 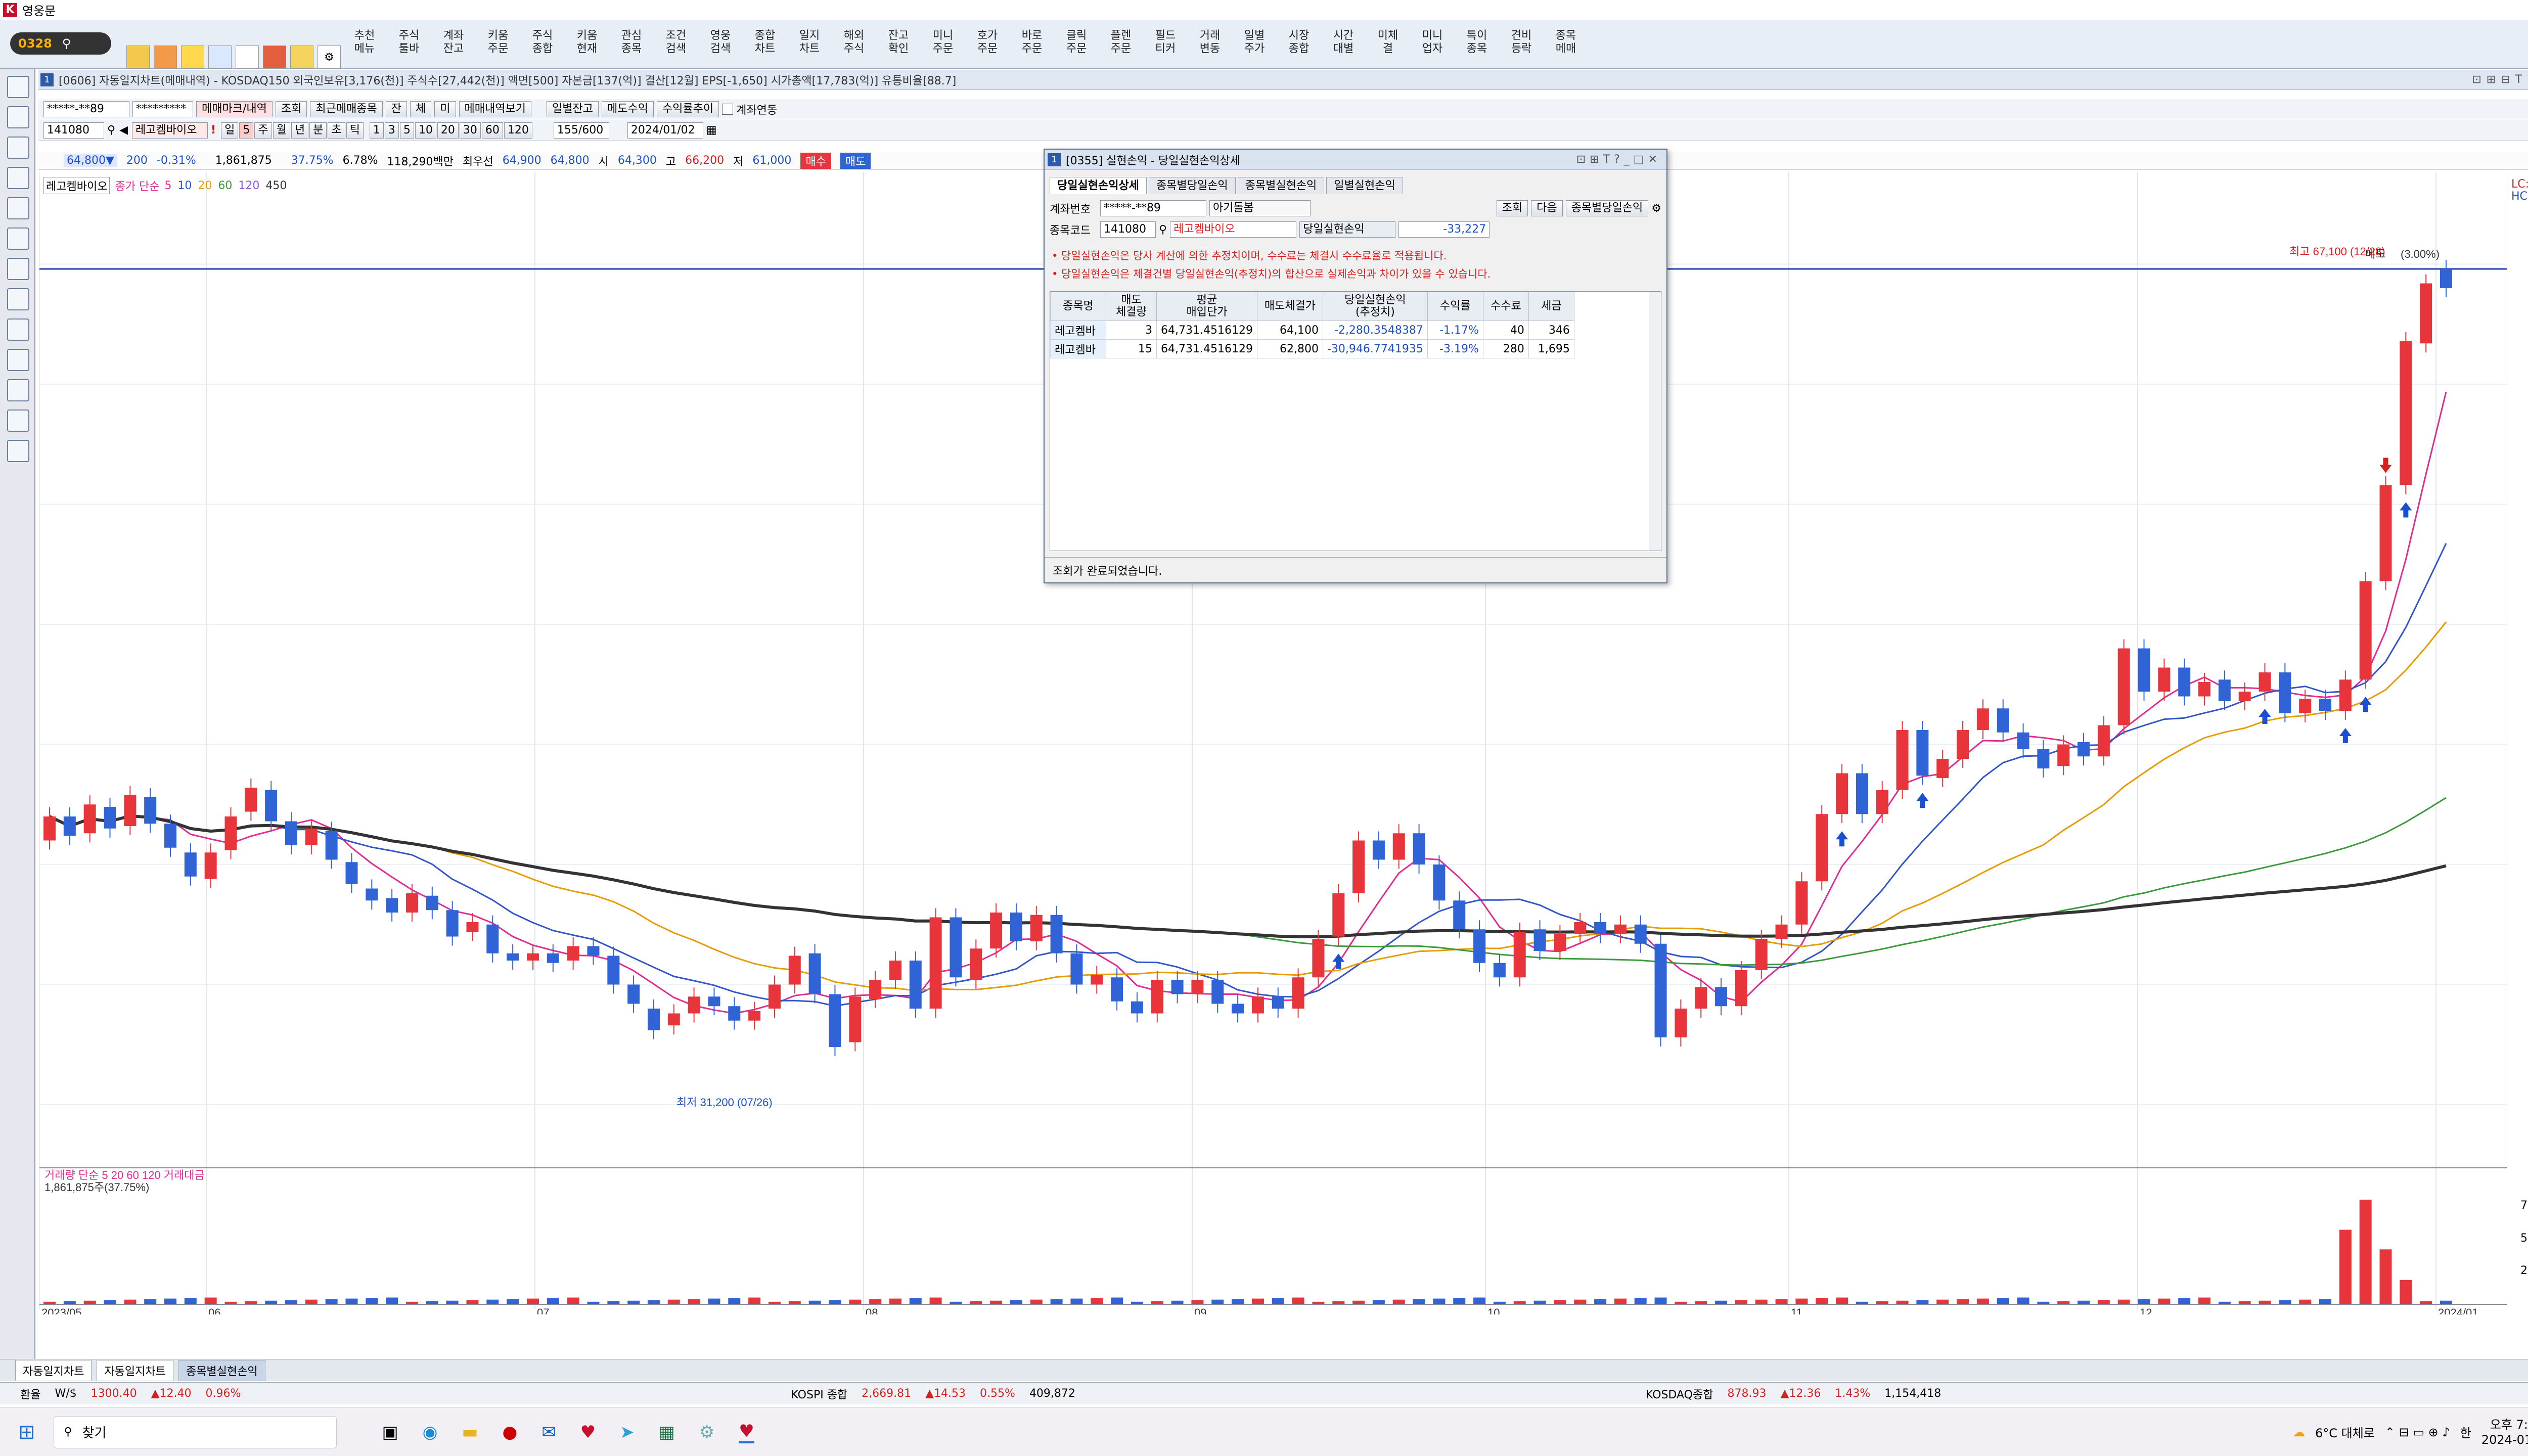 What do you see at coordinates (1365, 185) in the screenshot?
I see `popup-tab-3: 일별실현손익` at bounding box center [1365, 185].